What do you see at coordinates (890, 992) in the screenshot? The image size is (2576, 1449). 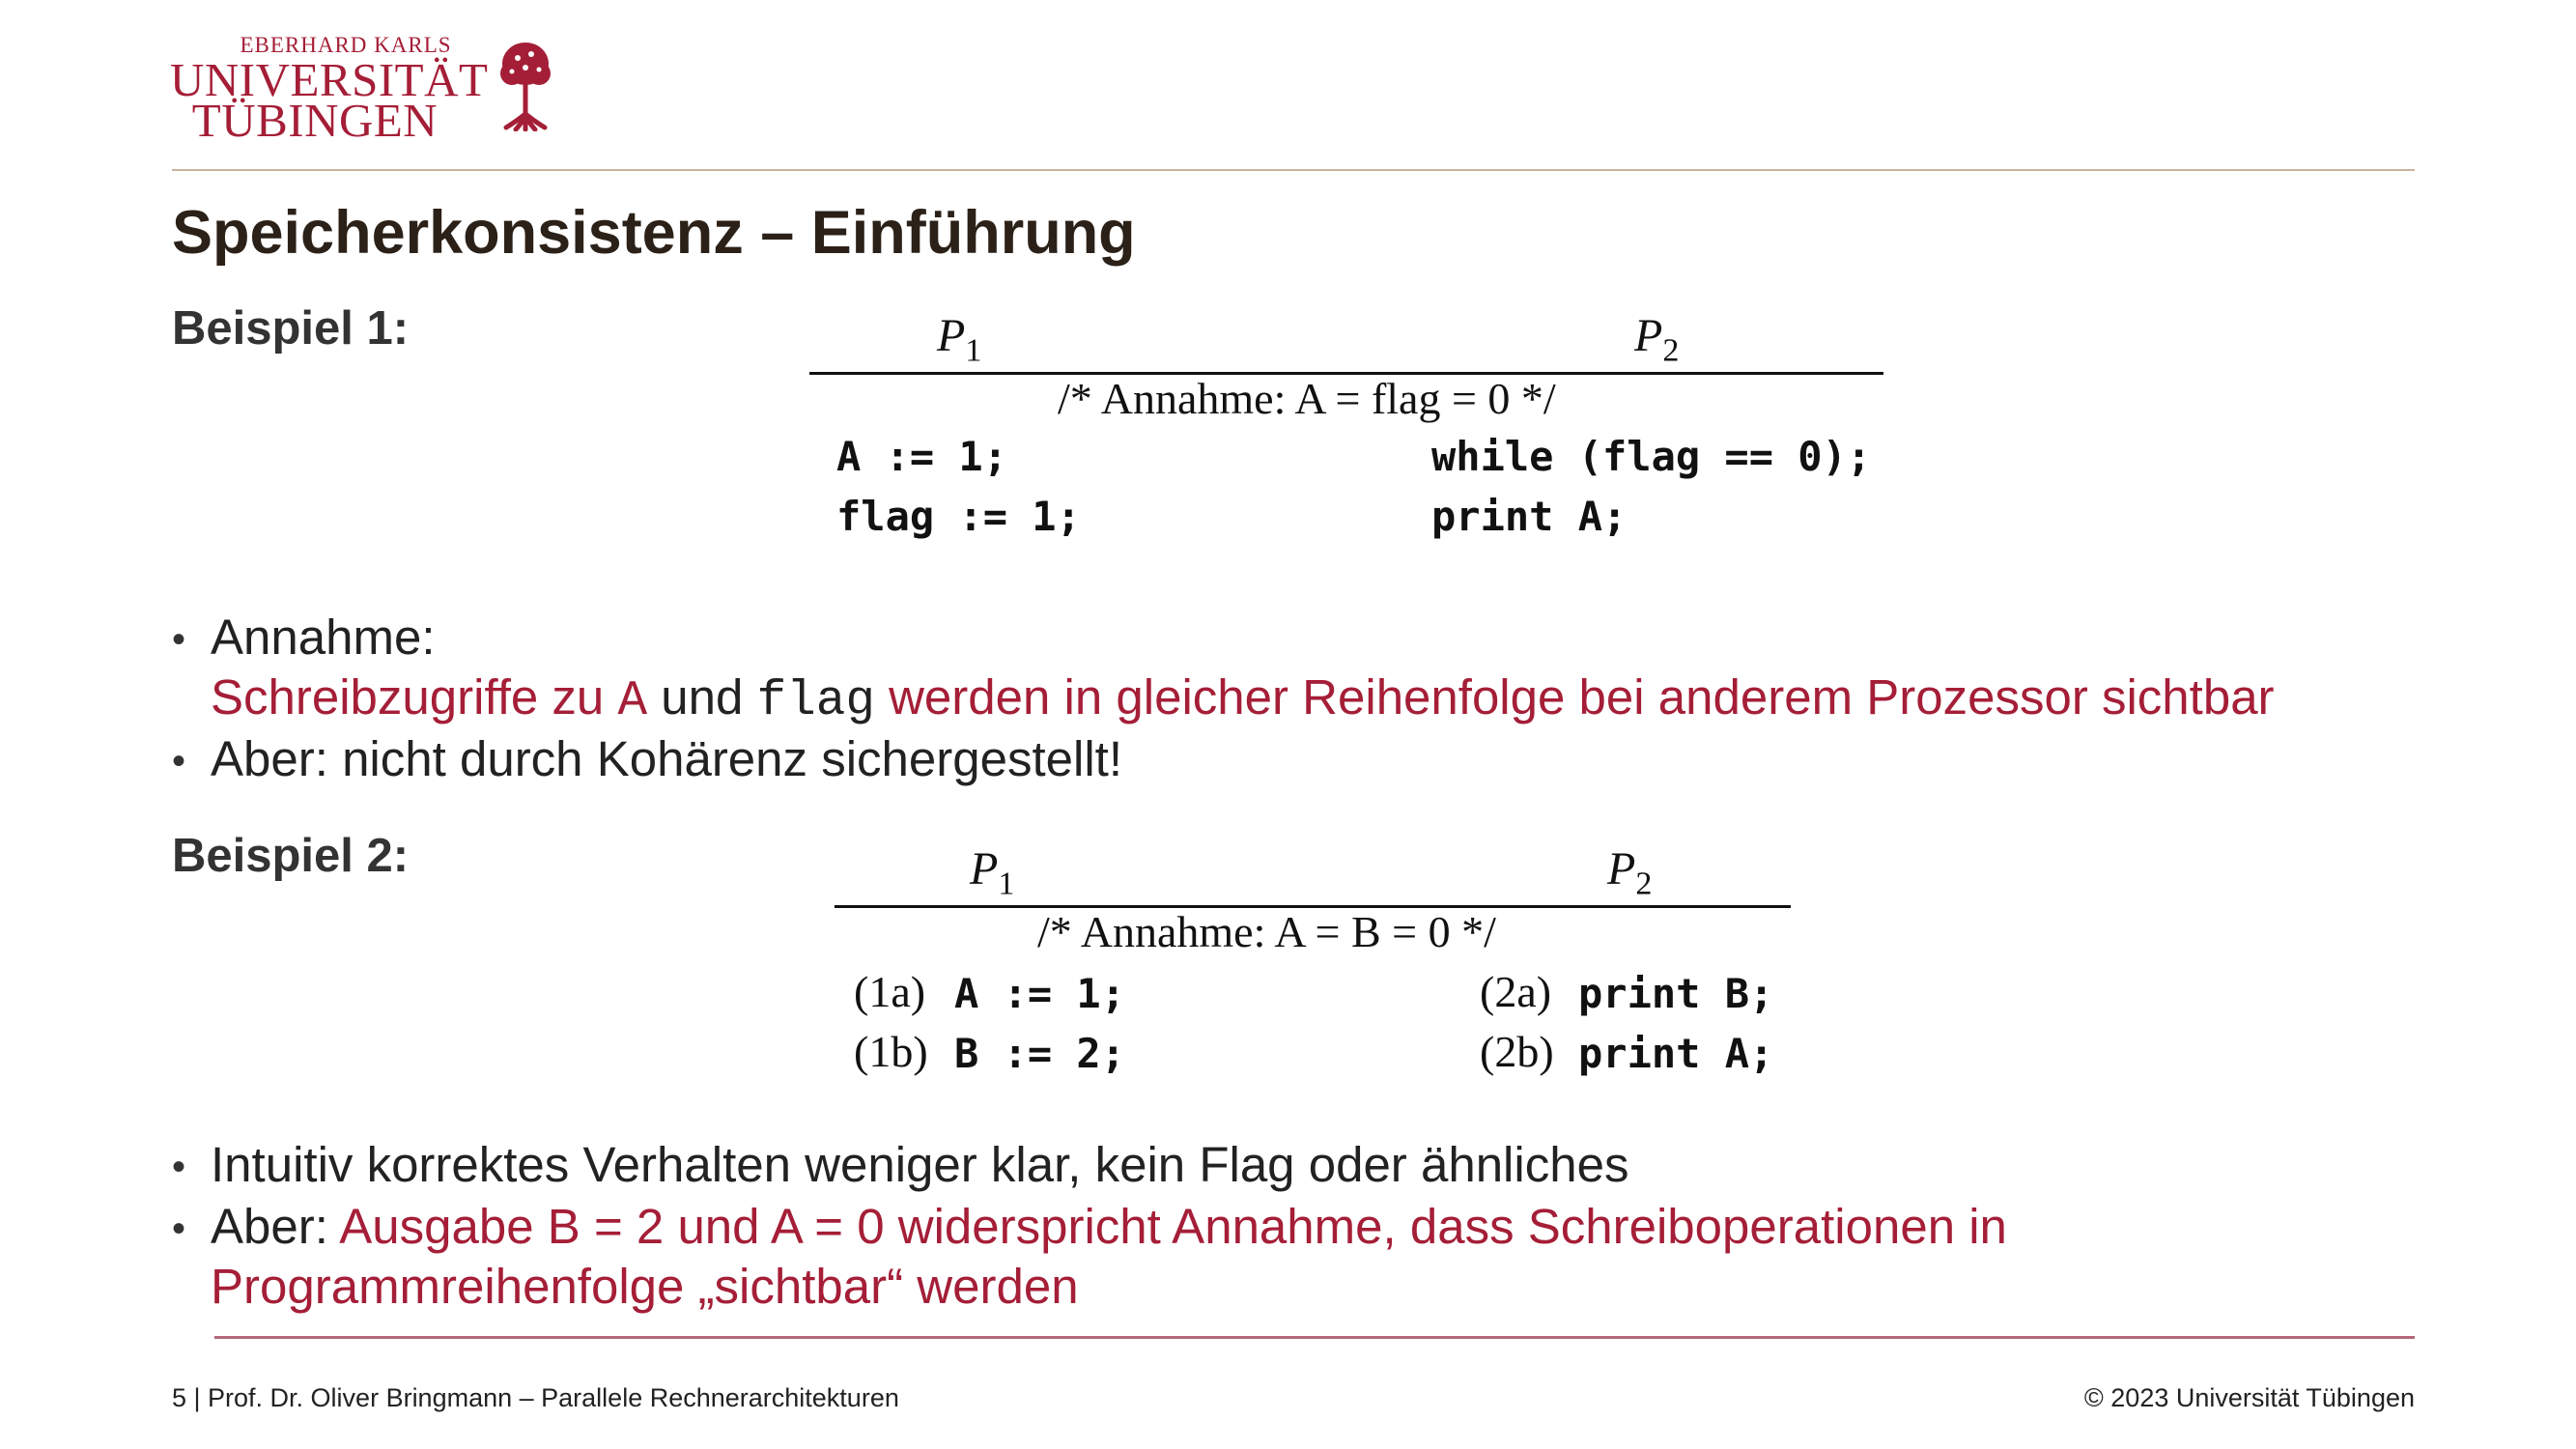 I see `example-2-p1-tag-1: (1a)` at bounding box center [890, 992].